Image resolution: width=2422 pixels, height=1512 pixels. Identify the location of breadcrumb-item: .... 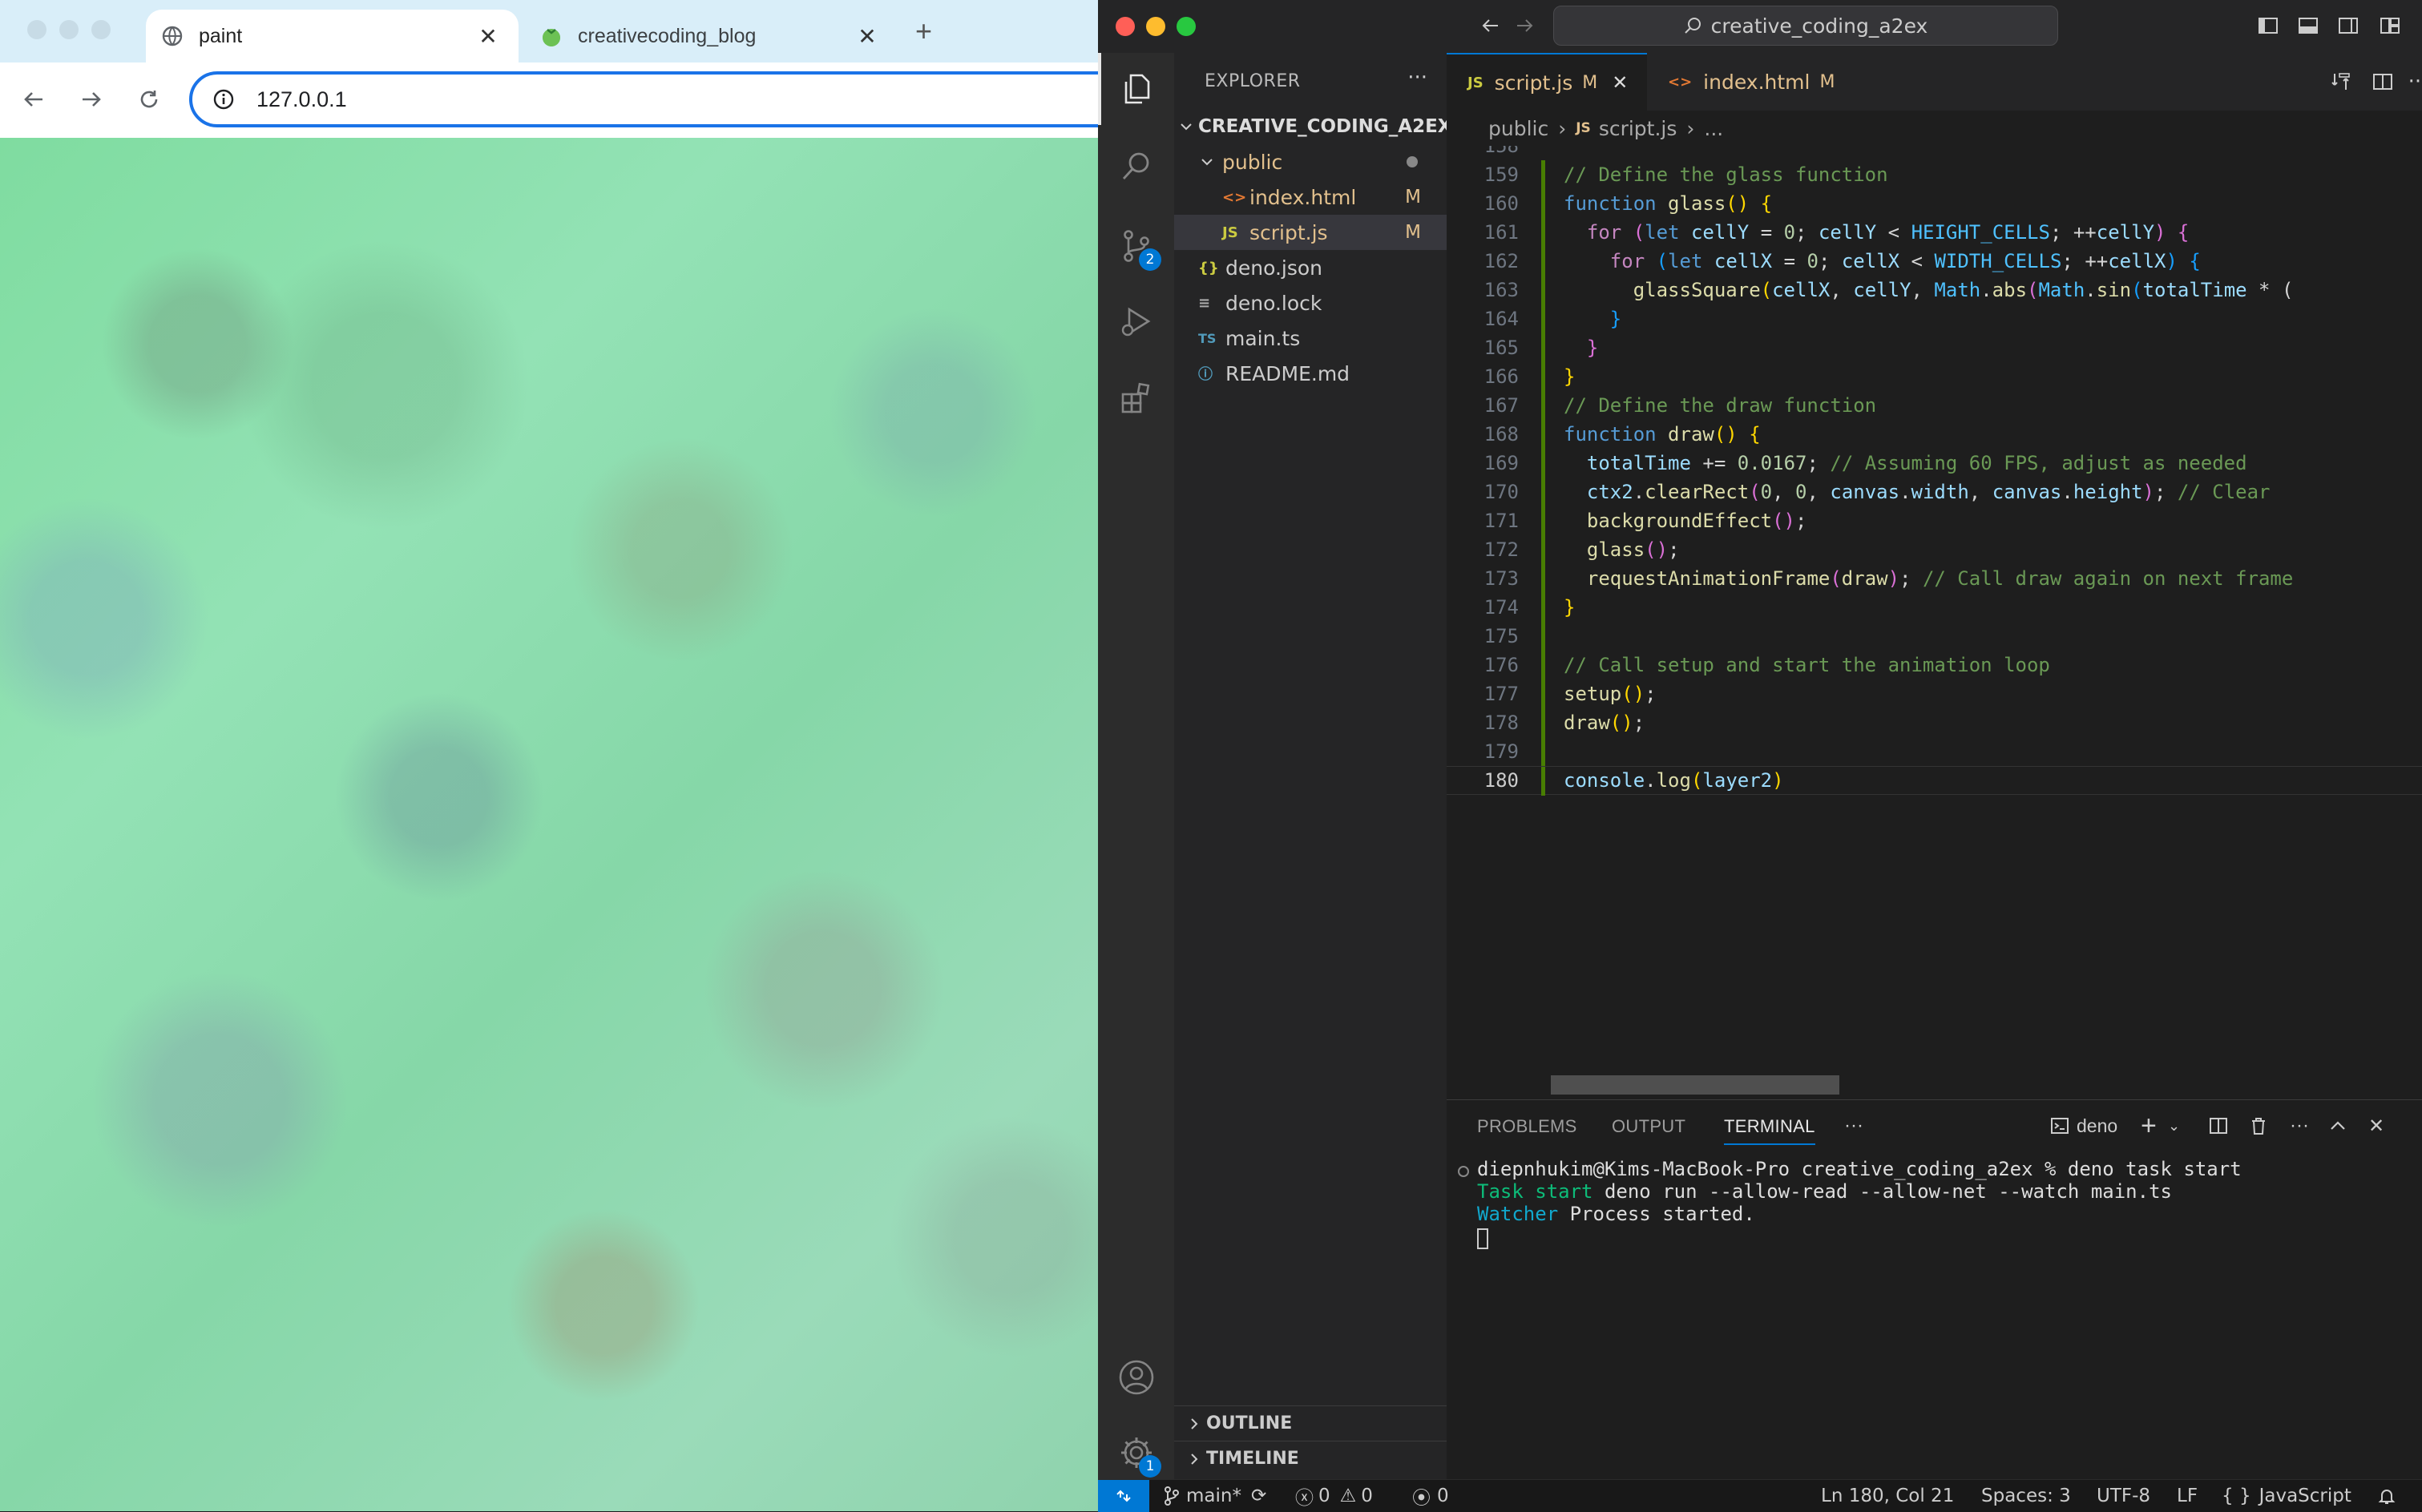
(1713, 128).